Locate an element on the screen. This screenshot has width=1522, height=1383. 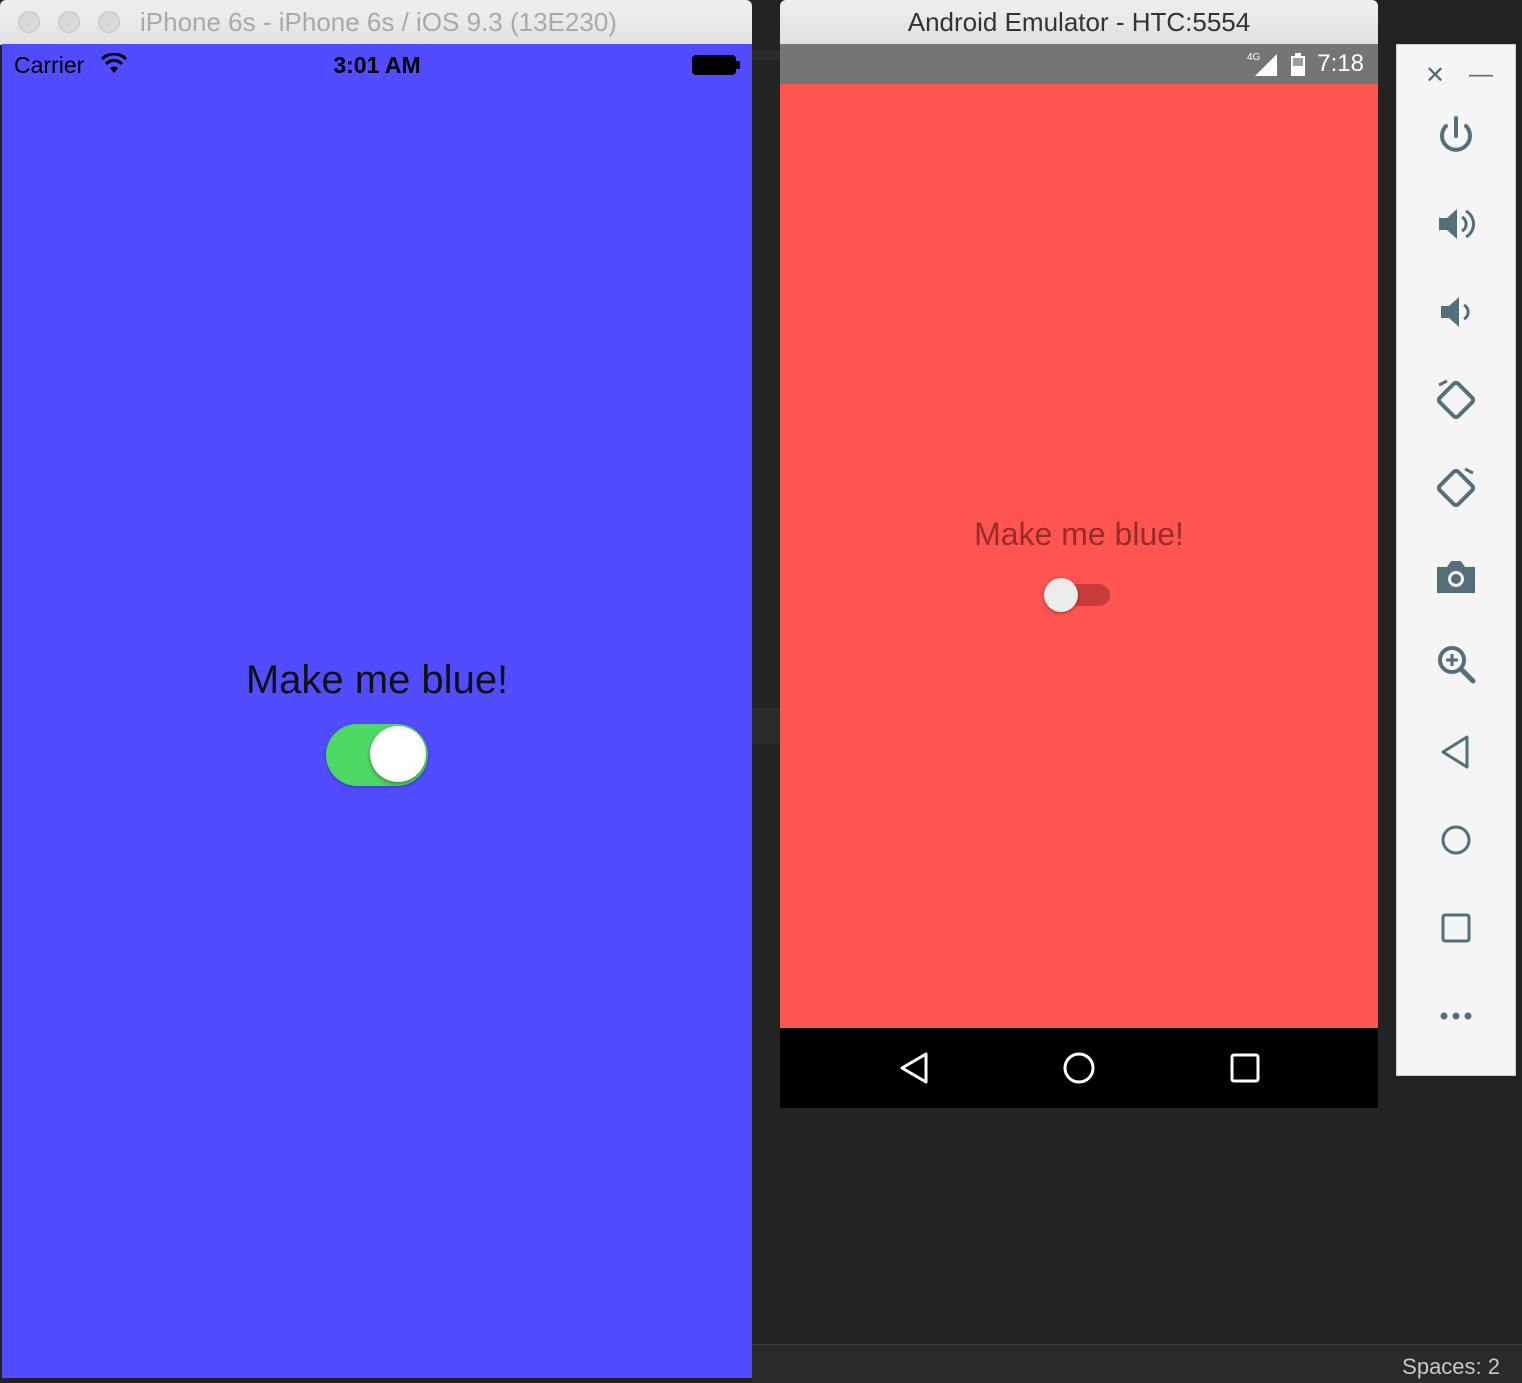
overview-nav-icon is located at coordinates (1245, 1068).